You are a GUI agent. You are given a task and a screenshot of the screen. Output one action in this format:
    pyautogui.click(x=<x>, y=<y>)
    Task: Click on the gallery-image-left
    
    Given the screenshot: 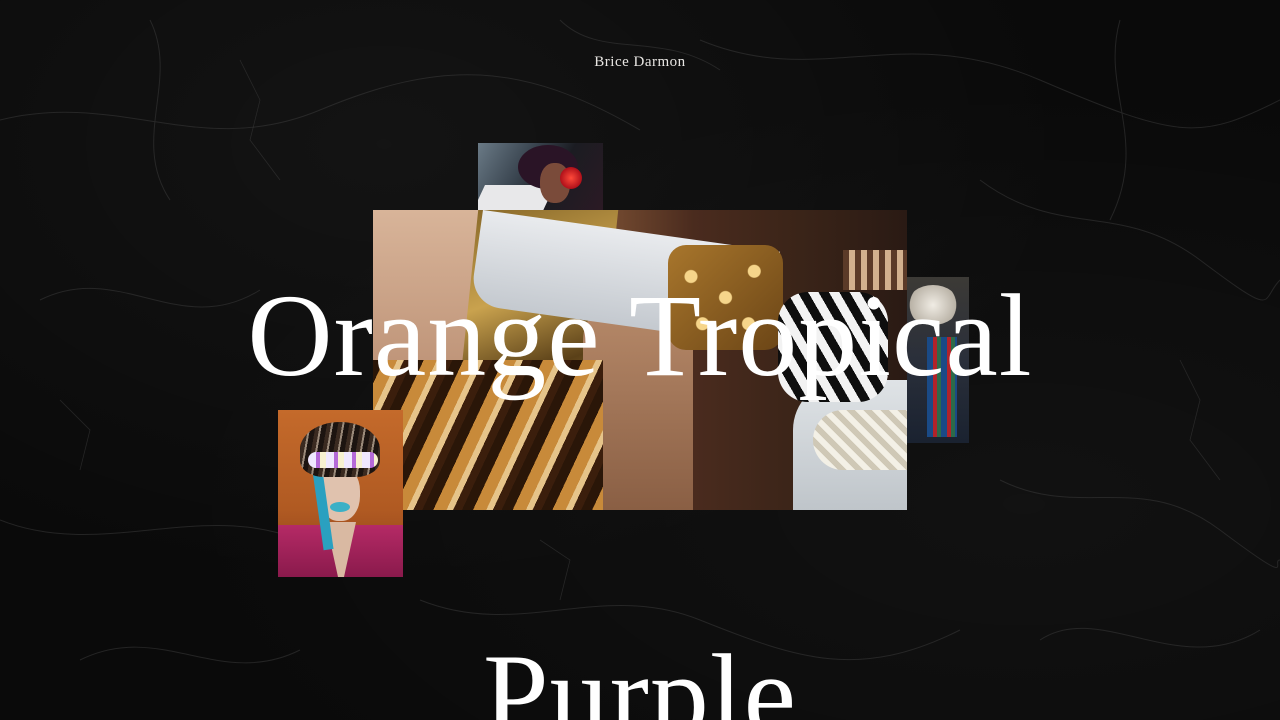 What is the action you would take?
    pyautogui.click(x=340, y=493)
    